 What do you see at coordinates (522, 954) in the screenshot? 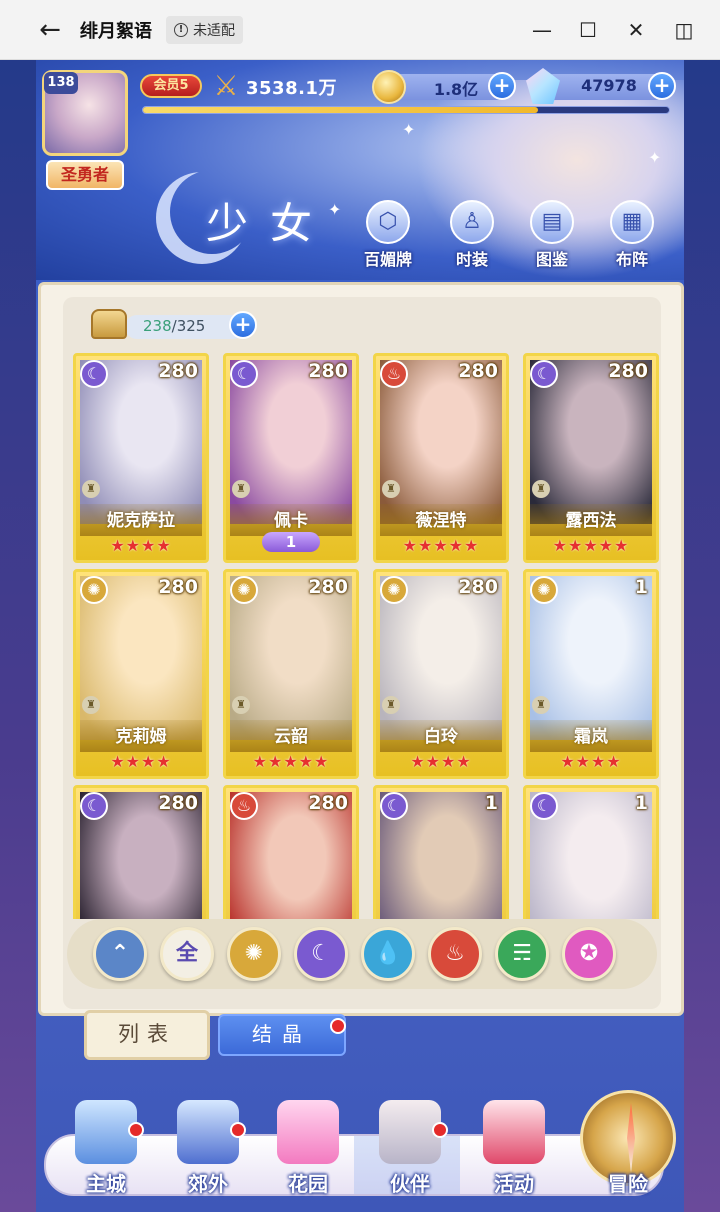
I see `filter-wind-icon: ☴` at bounding box center [522, 954].